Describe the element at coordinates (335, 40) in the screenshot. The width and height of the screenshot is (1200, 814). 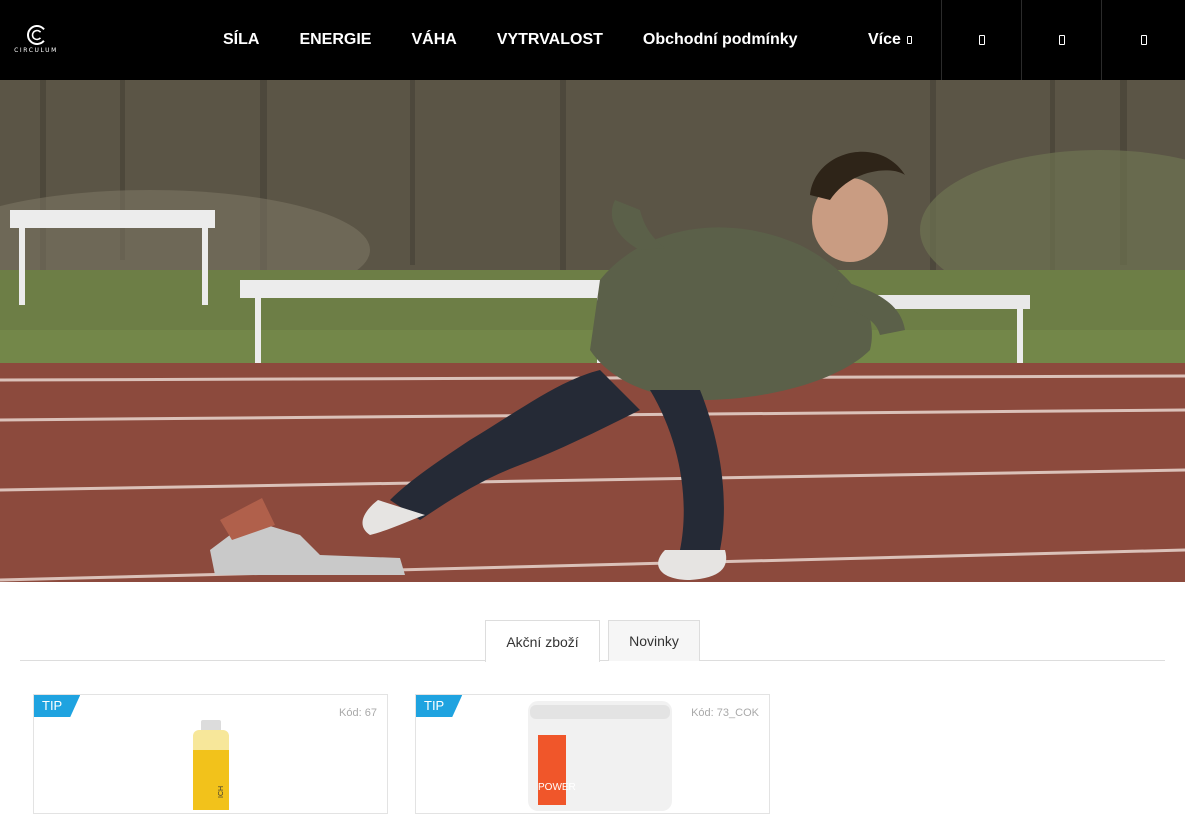
I see `nav-item-energie: ENERGIE` at that location.